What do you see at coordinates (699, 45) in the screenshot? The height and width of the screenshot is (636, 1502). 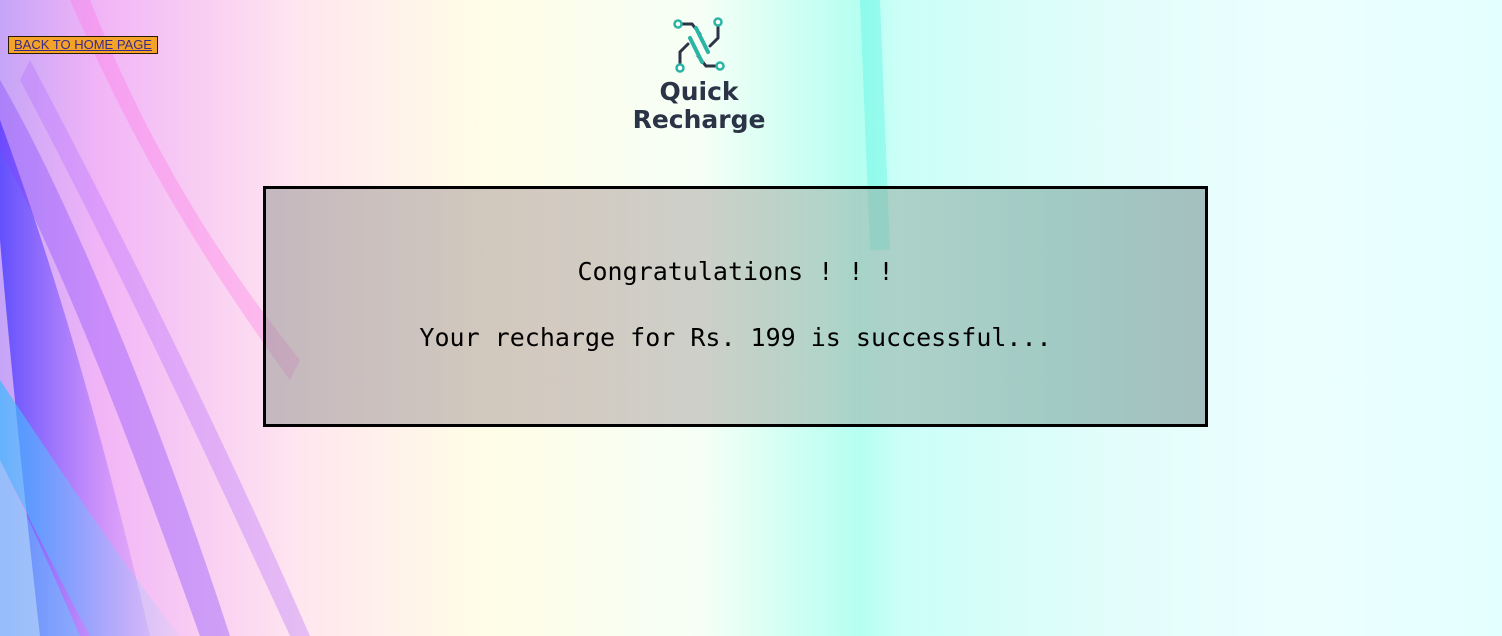 I see `logo-circuit-icon` at bounding box center [699, 45].